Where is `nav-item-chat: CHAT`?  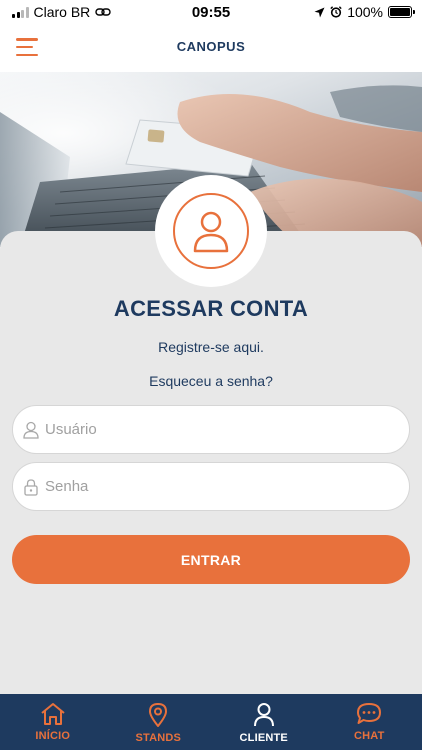
nav-item-chat: CHAT is located at coordinates (369, 722).